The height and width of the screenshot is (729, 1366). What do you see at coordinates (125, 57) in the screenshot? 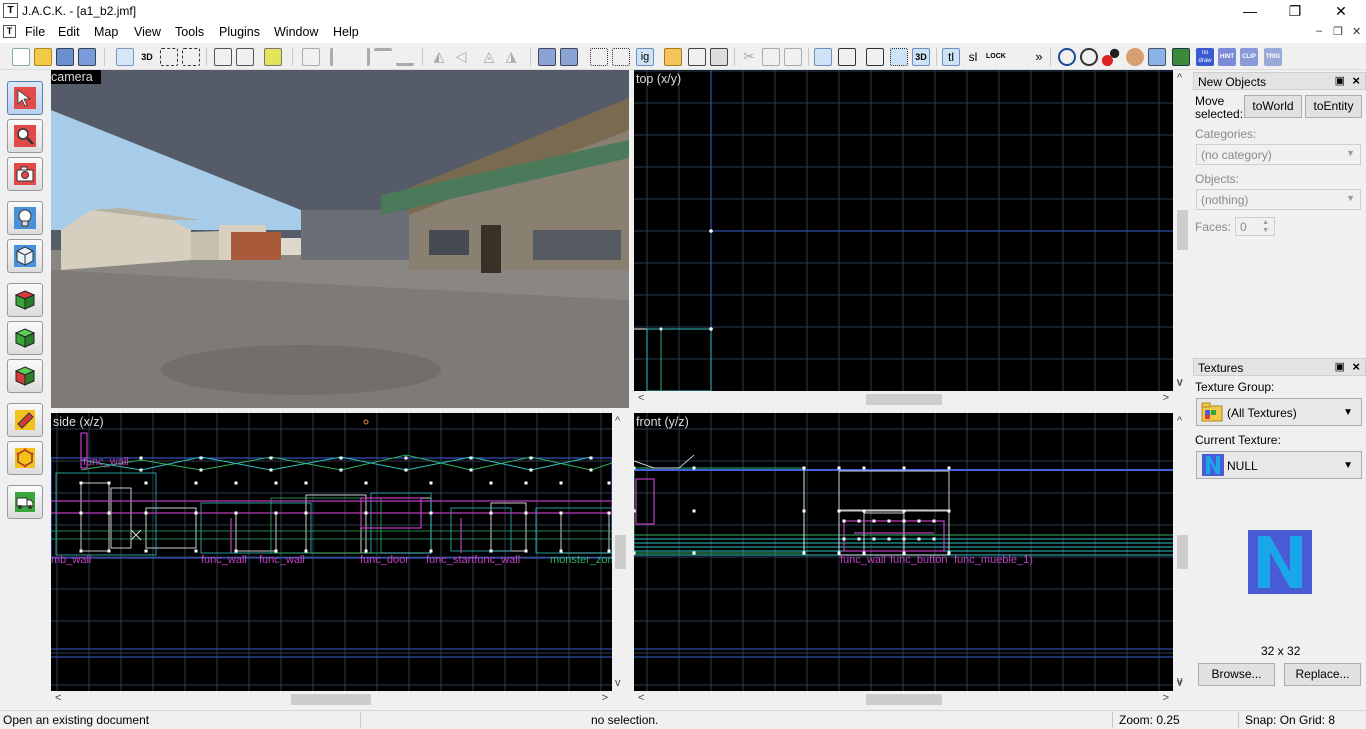
I see `grid-toggle-icon` at bounding box center [125, 57].